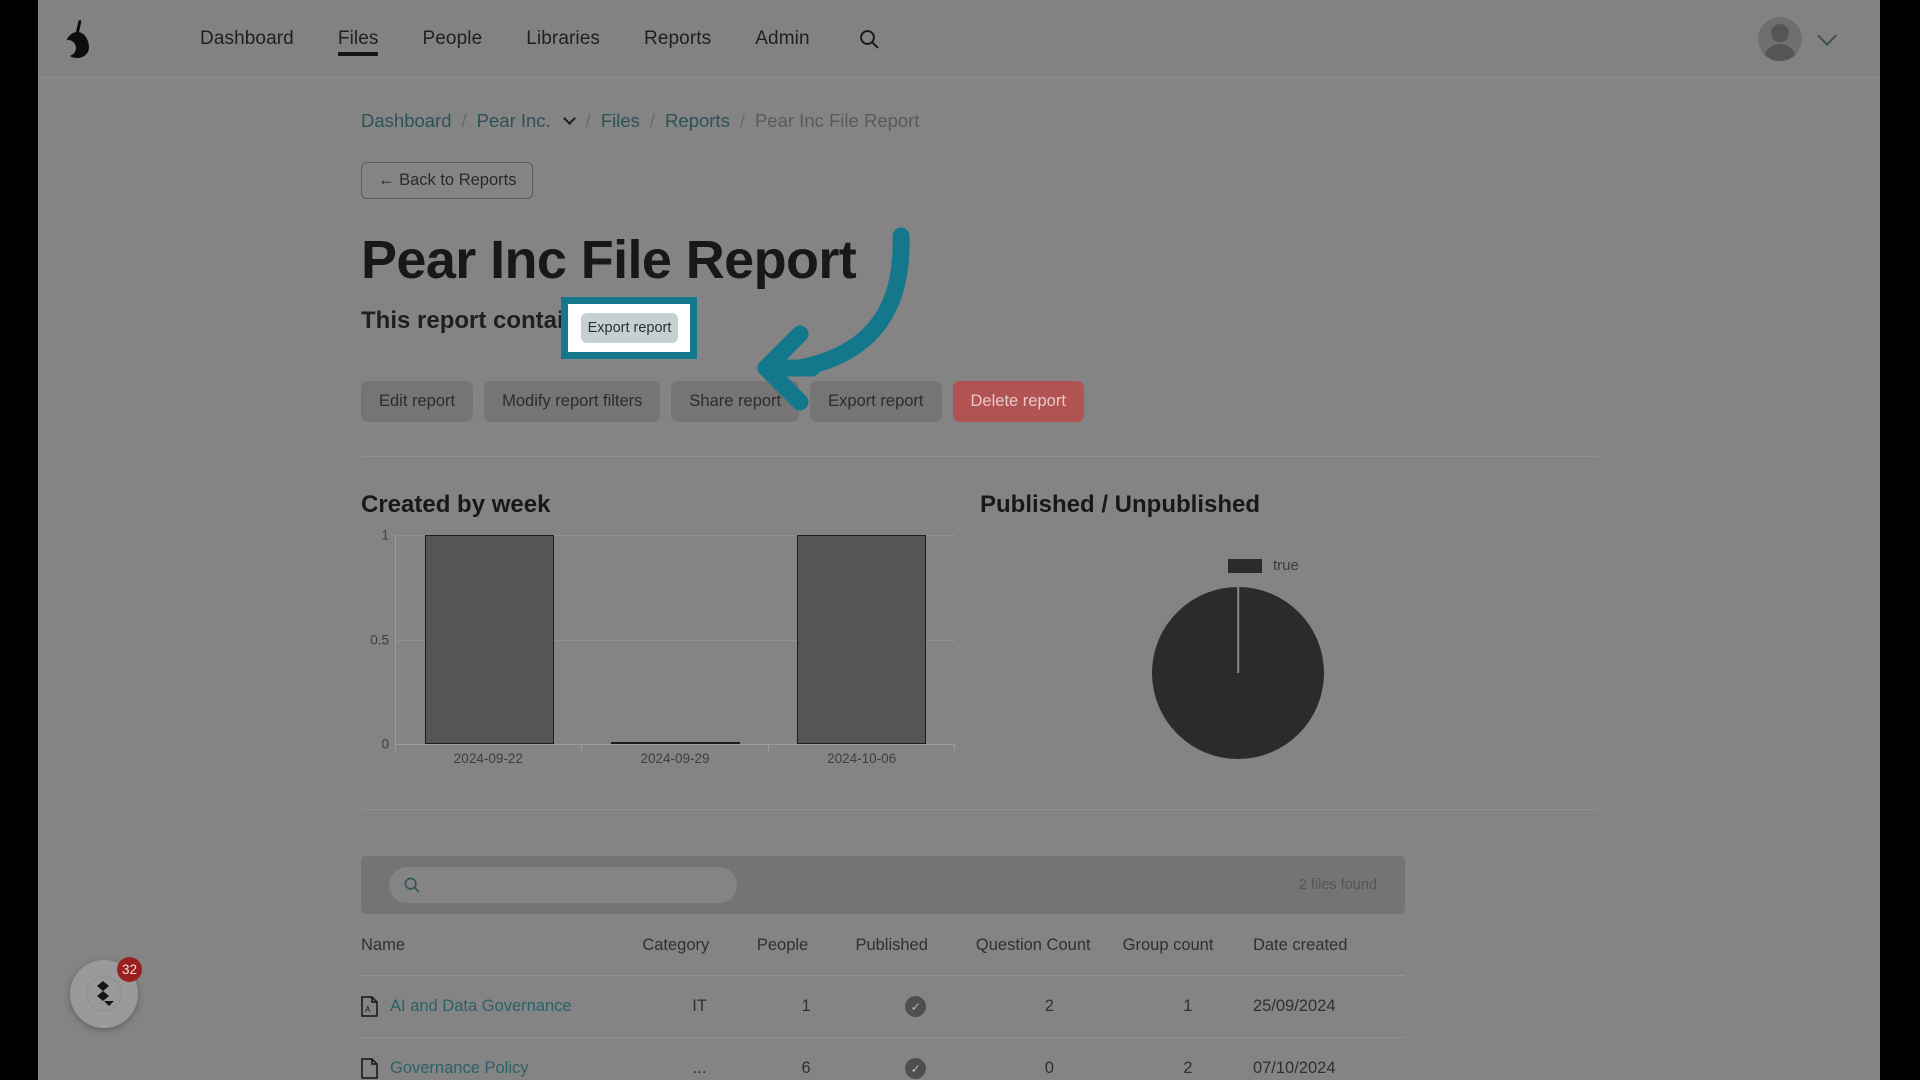  I want to click on delete-report-button: Delete report, so click(1018, 401).